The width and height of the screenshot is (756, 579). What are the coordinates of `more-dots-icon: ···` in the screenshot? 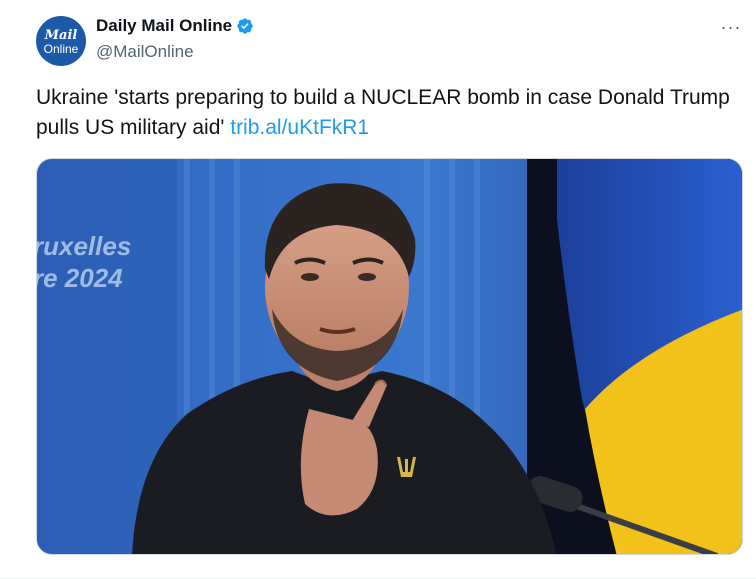 It's located at (731, 26).